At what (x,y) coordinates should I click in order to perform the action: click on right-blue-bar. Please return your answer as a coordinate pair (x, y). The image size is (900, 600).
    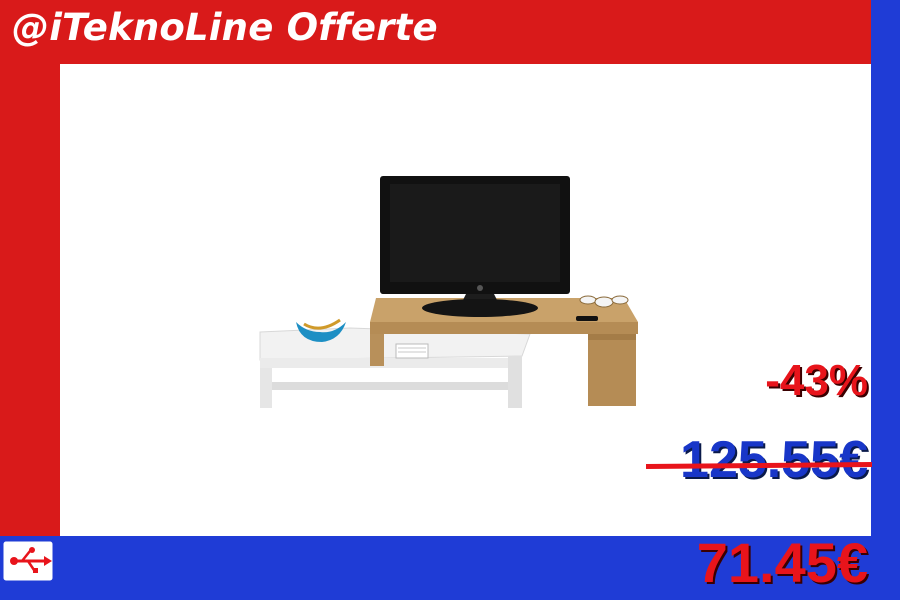
    Looking at the image, I should click on (885, 300).